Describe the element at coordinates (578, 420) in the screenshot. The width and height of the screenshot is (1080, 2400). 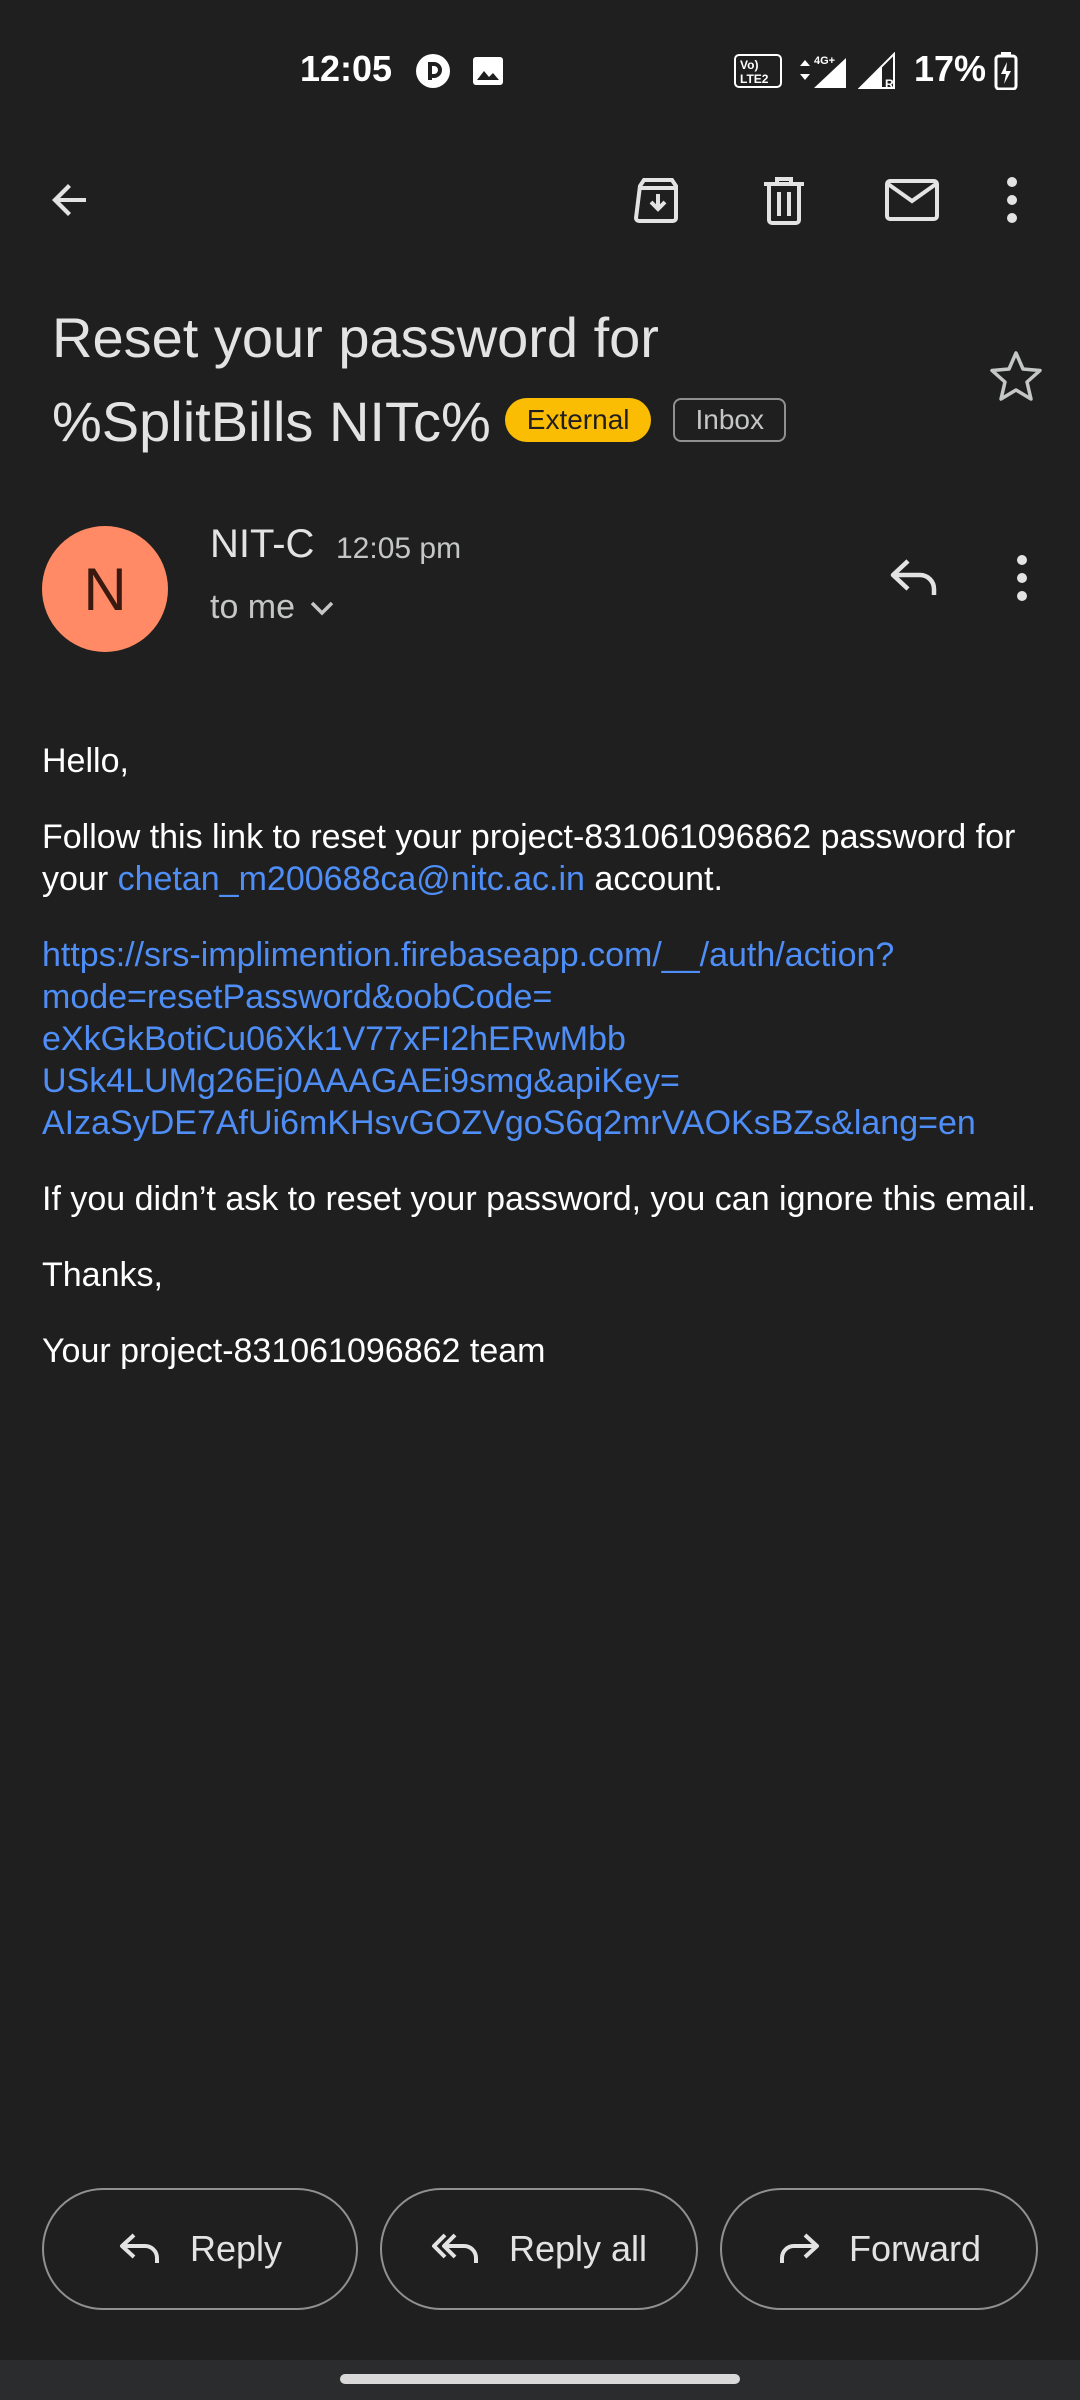
I see `external-label: External` at that location.